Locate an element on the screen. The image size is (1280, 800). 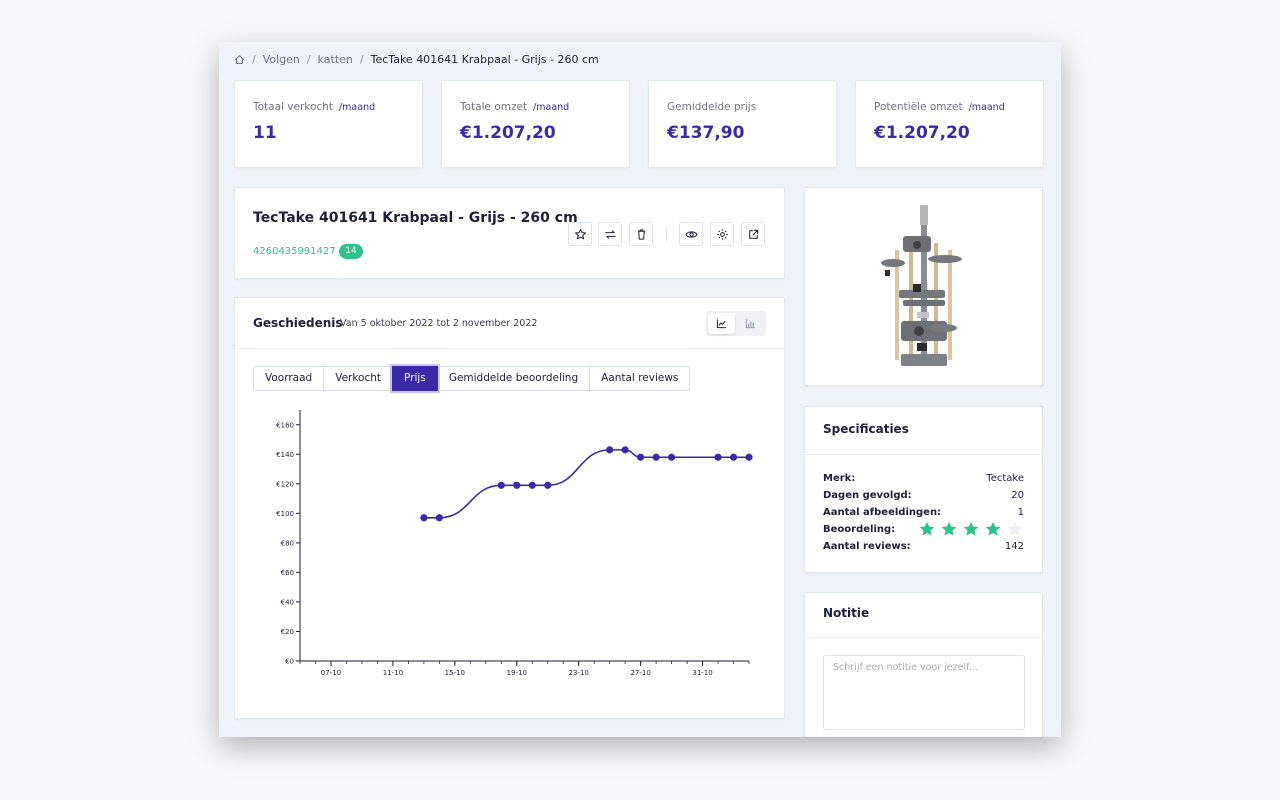
stat-card-average-price: Gemiddelde prijs €137,90 is located at coordinates (742, 124).